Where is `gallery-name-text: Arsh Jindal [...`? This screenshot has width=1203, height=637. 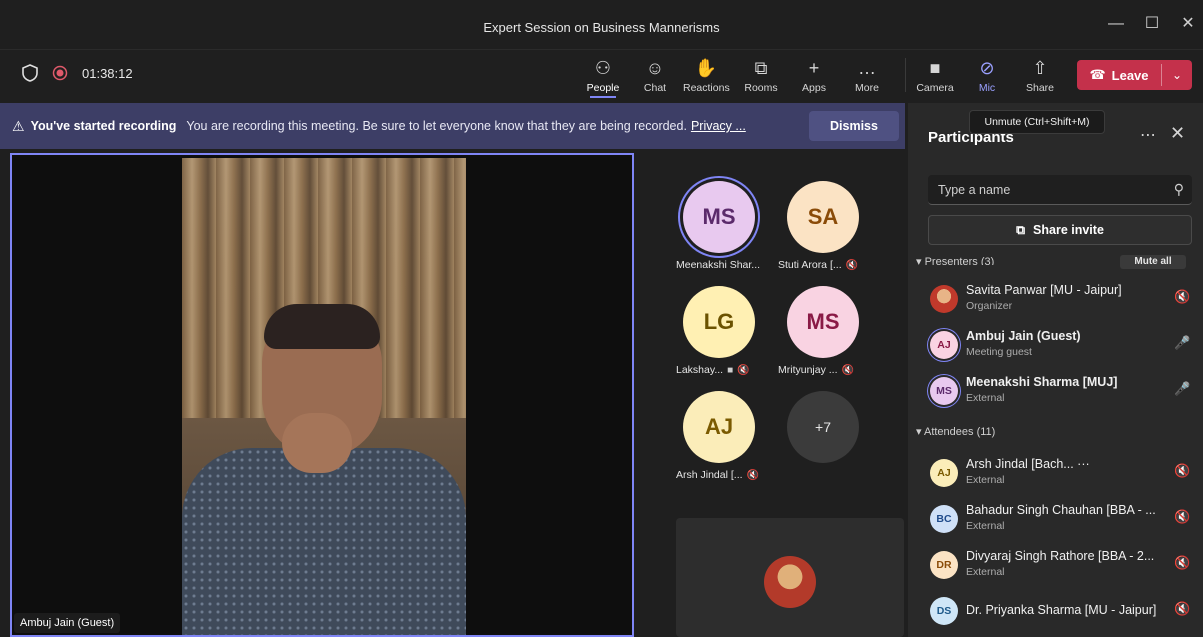
gallery-name-text: Arsh Jindal [... is located at coordinates (709, 475).